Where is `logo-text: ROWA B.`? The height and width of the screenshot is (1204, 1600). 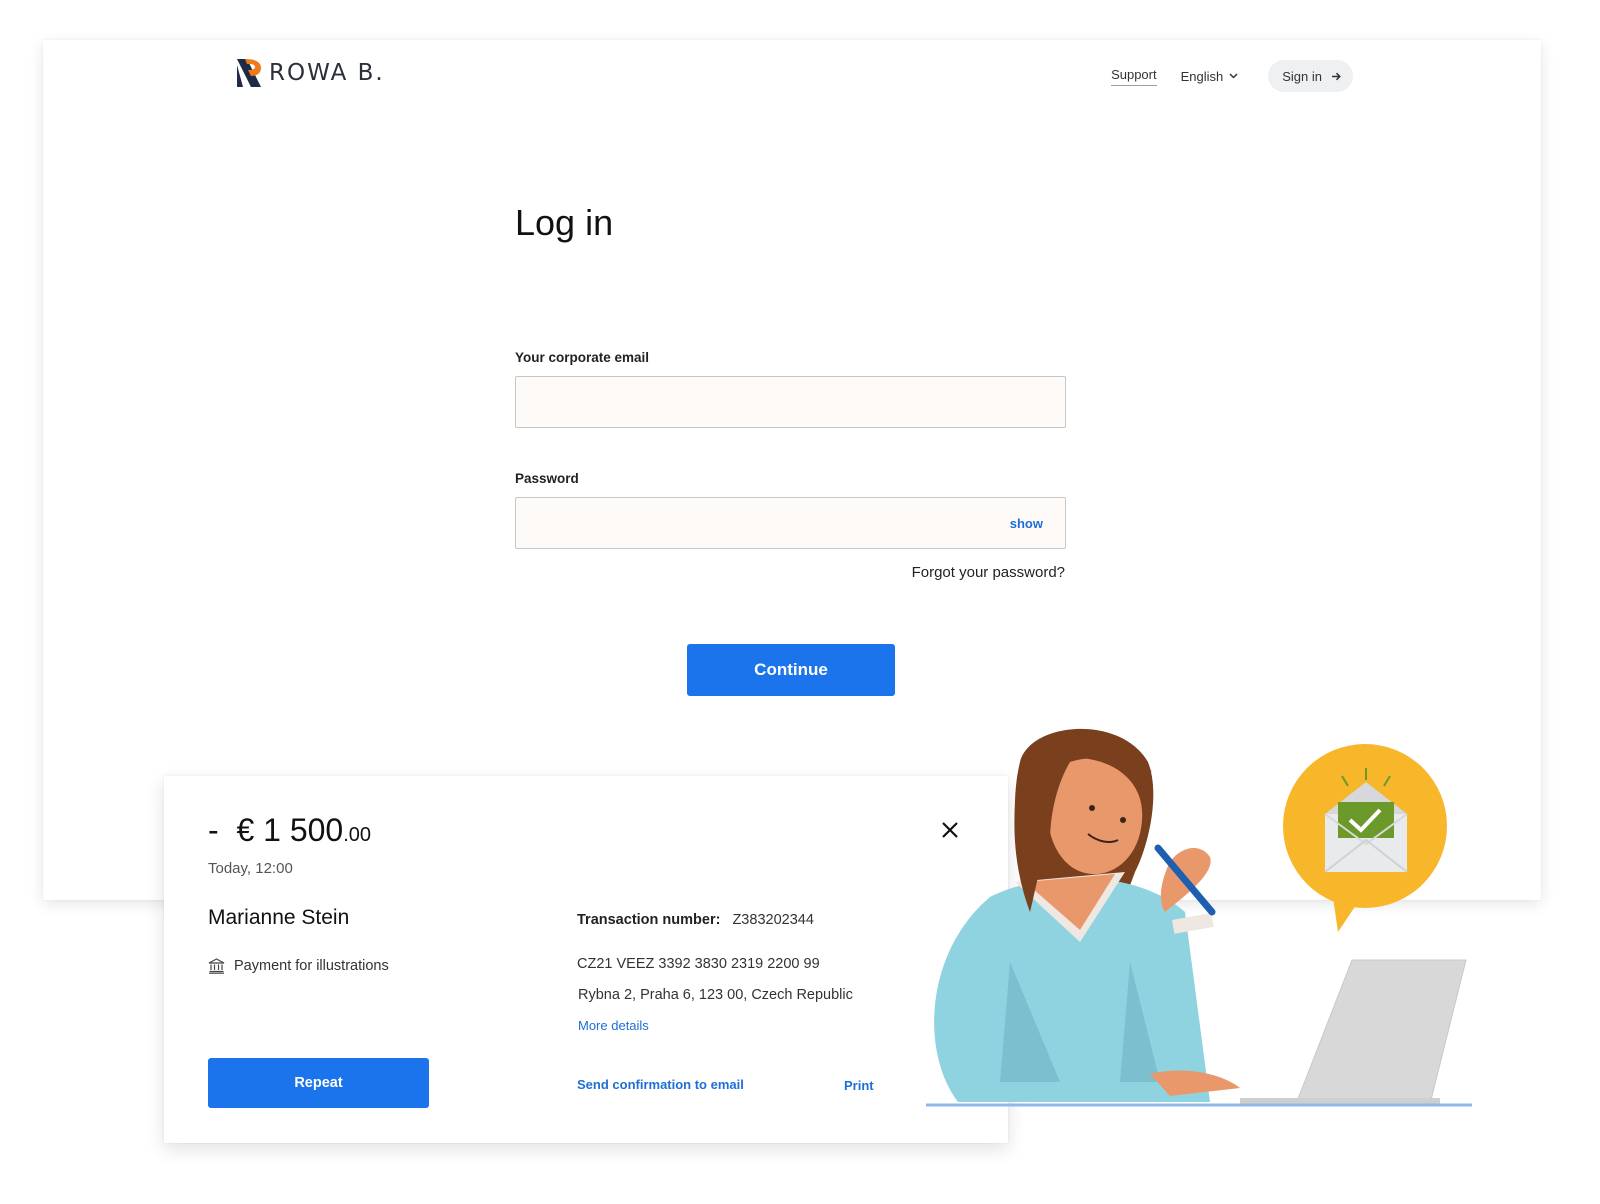 logo-text: ROWA B. is located at coordinates (327, 73).